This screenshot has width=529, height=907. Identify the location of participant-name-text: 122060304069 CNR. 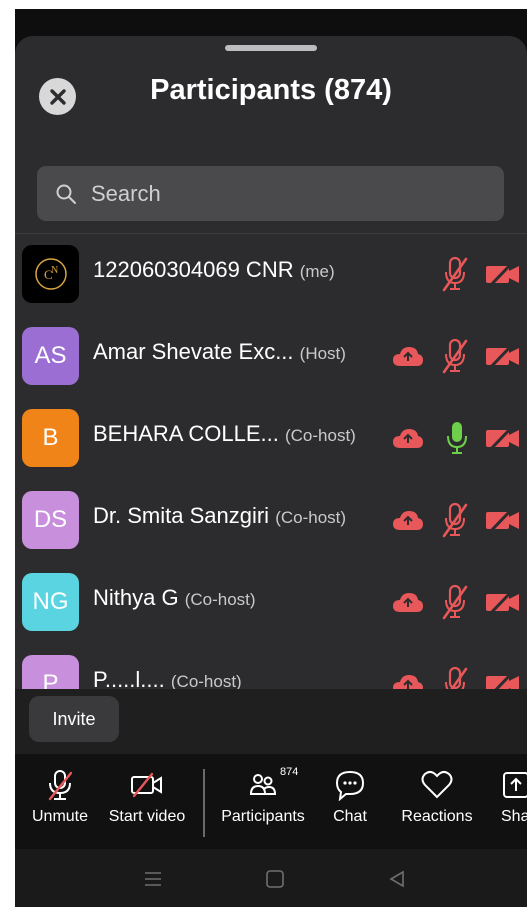
(193, 269).